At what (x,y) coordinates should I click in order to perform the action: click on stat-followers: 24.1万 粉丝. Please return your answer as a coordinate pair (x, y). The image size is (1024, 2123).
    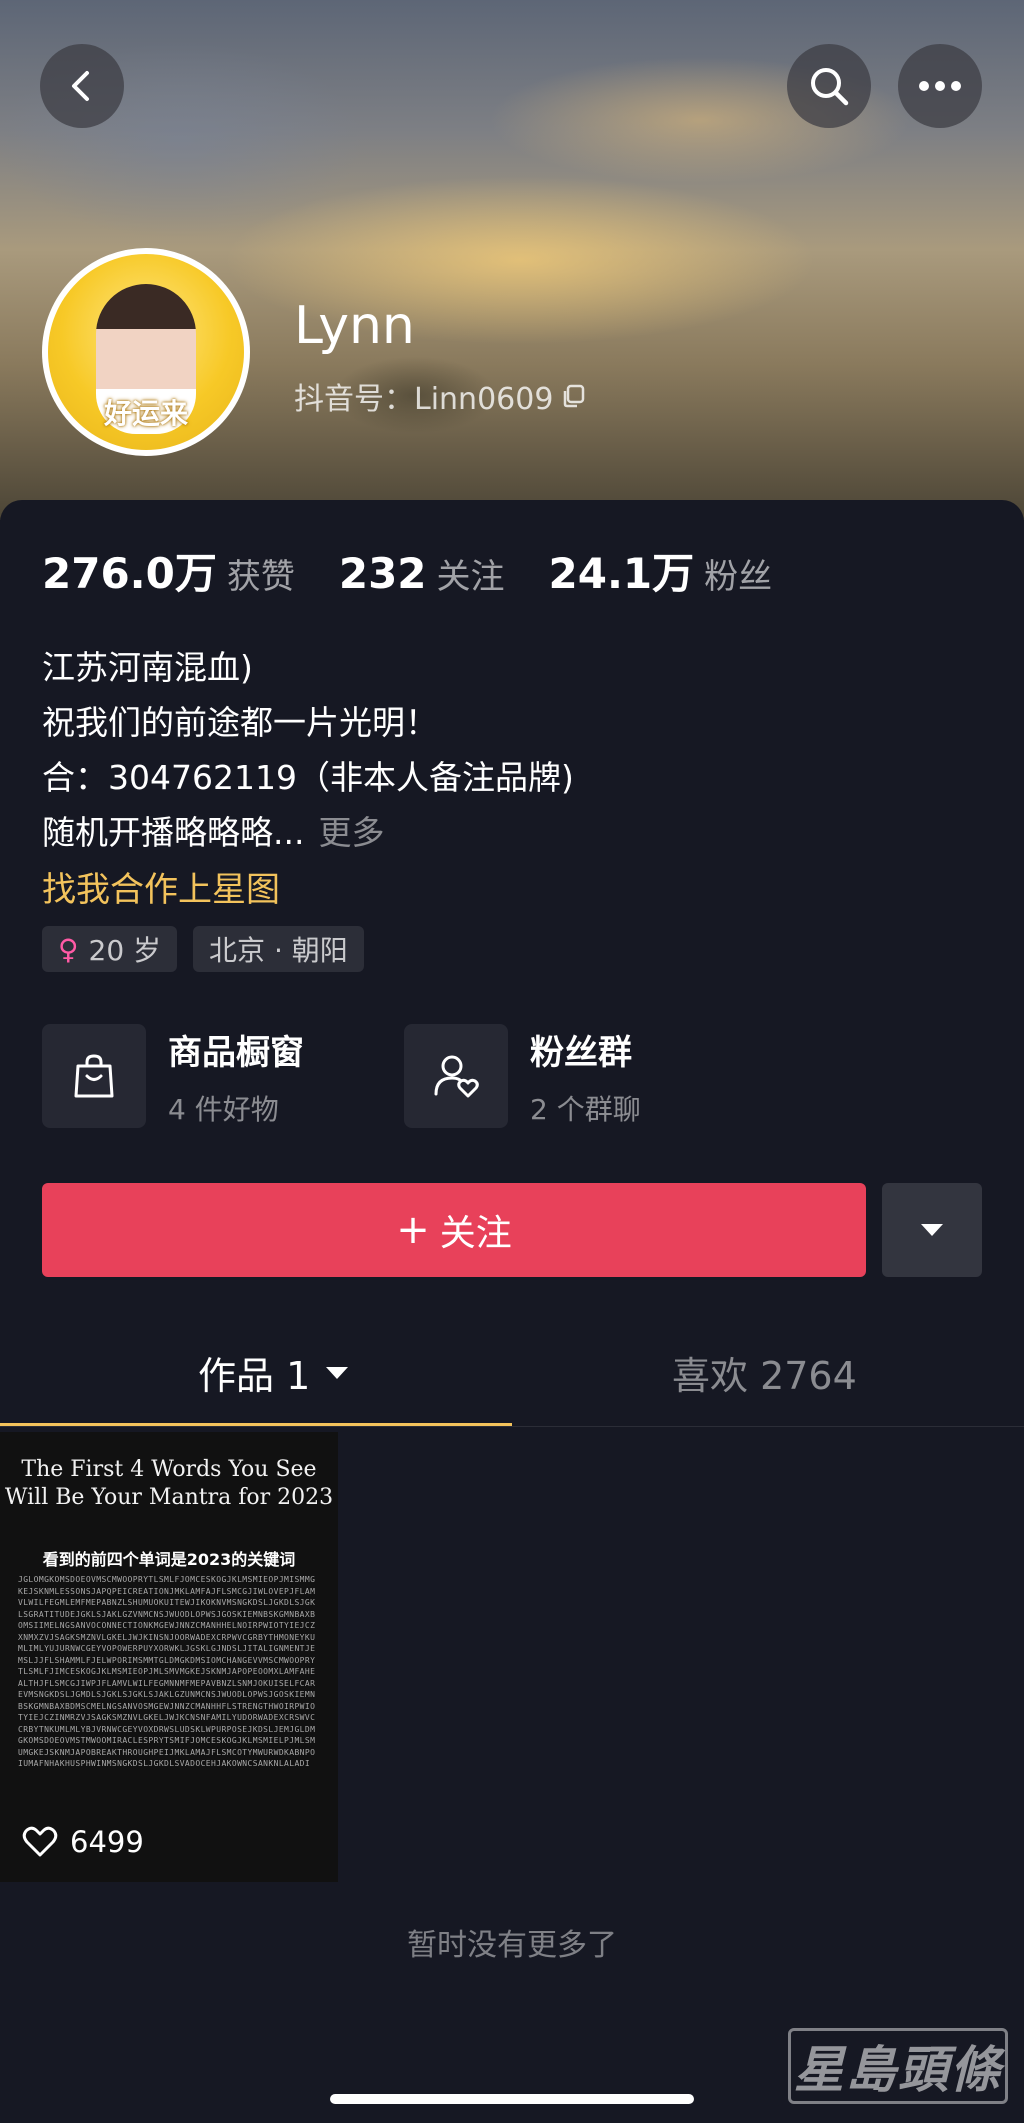
    Looking at the image, I should click on (661, 570).